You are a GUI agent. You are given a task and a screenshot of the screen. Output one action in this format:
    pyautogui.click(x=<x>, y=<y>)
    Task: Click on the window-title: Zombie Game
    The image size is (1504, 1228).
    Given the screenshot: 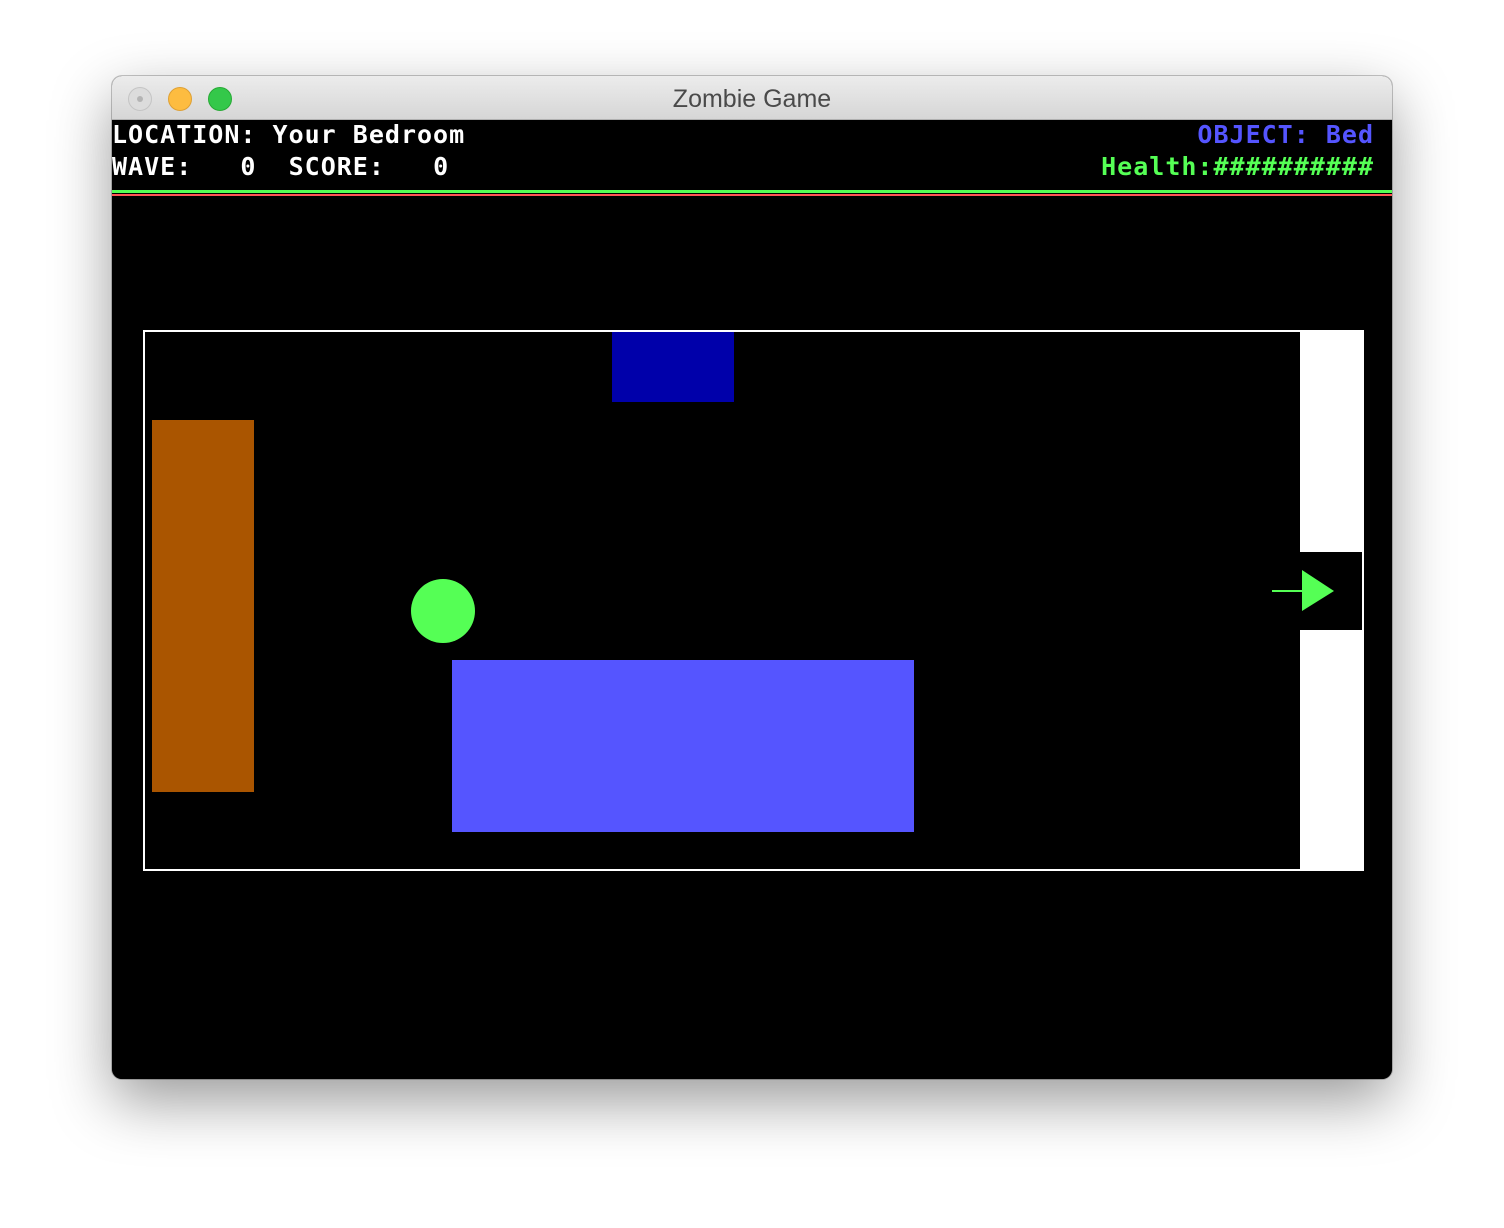 What is the action you would take?
    pyautogui.click(x=752, y=99)
    